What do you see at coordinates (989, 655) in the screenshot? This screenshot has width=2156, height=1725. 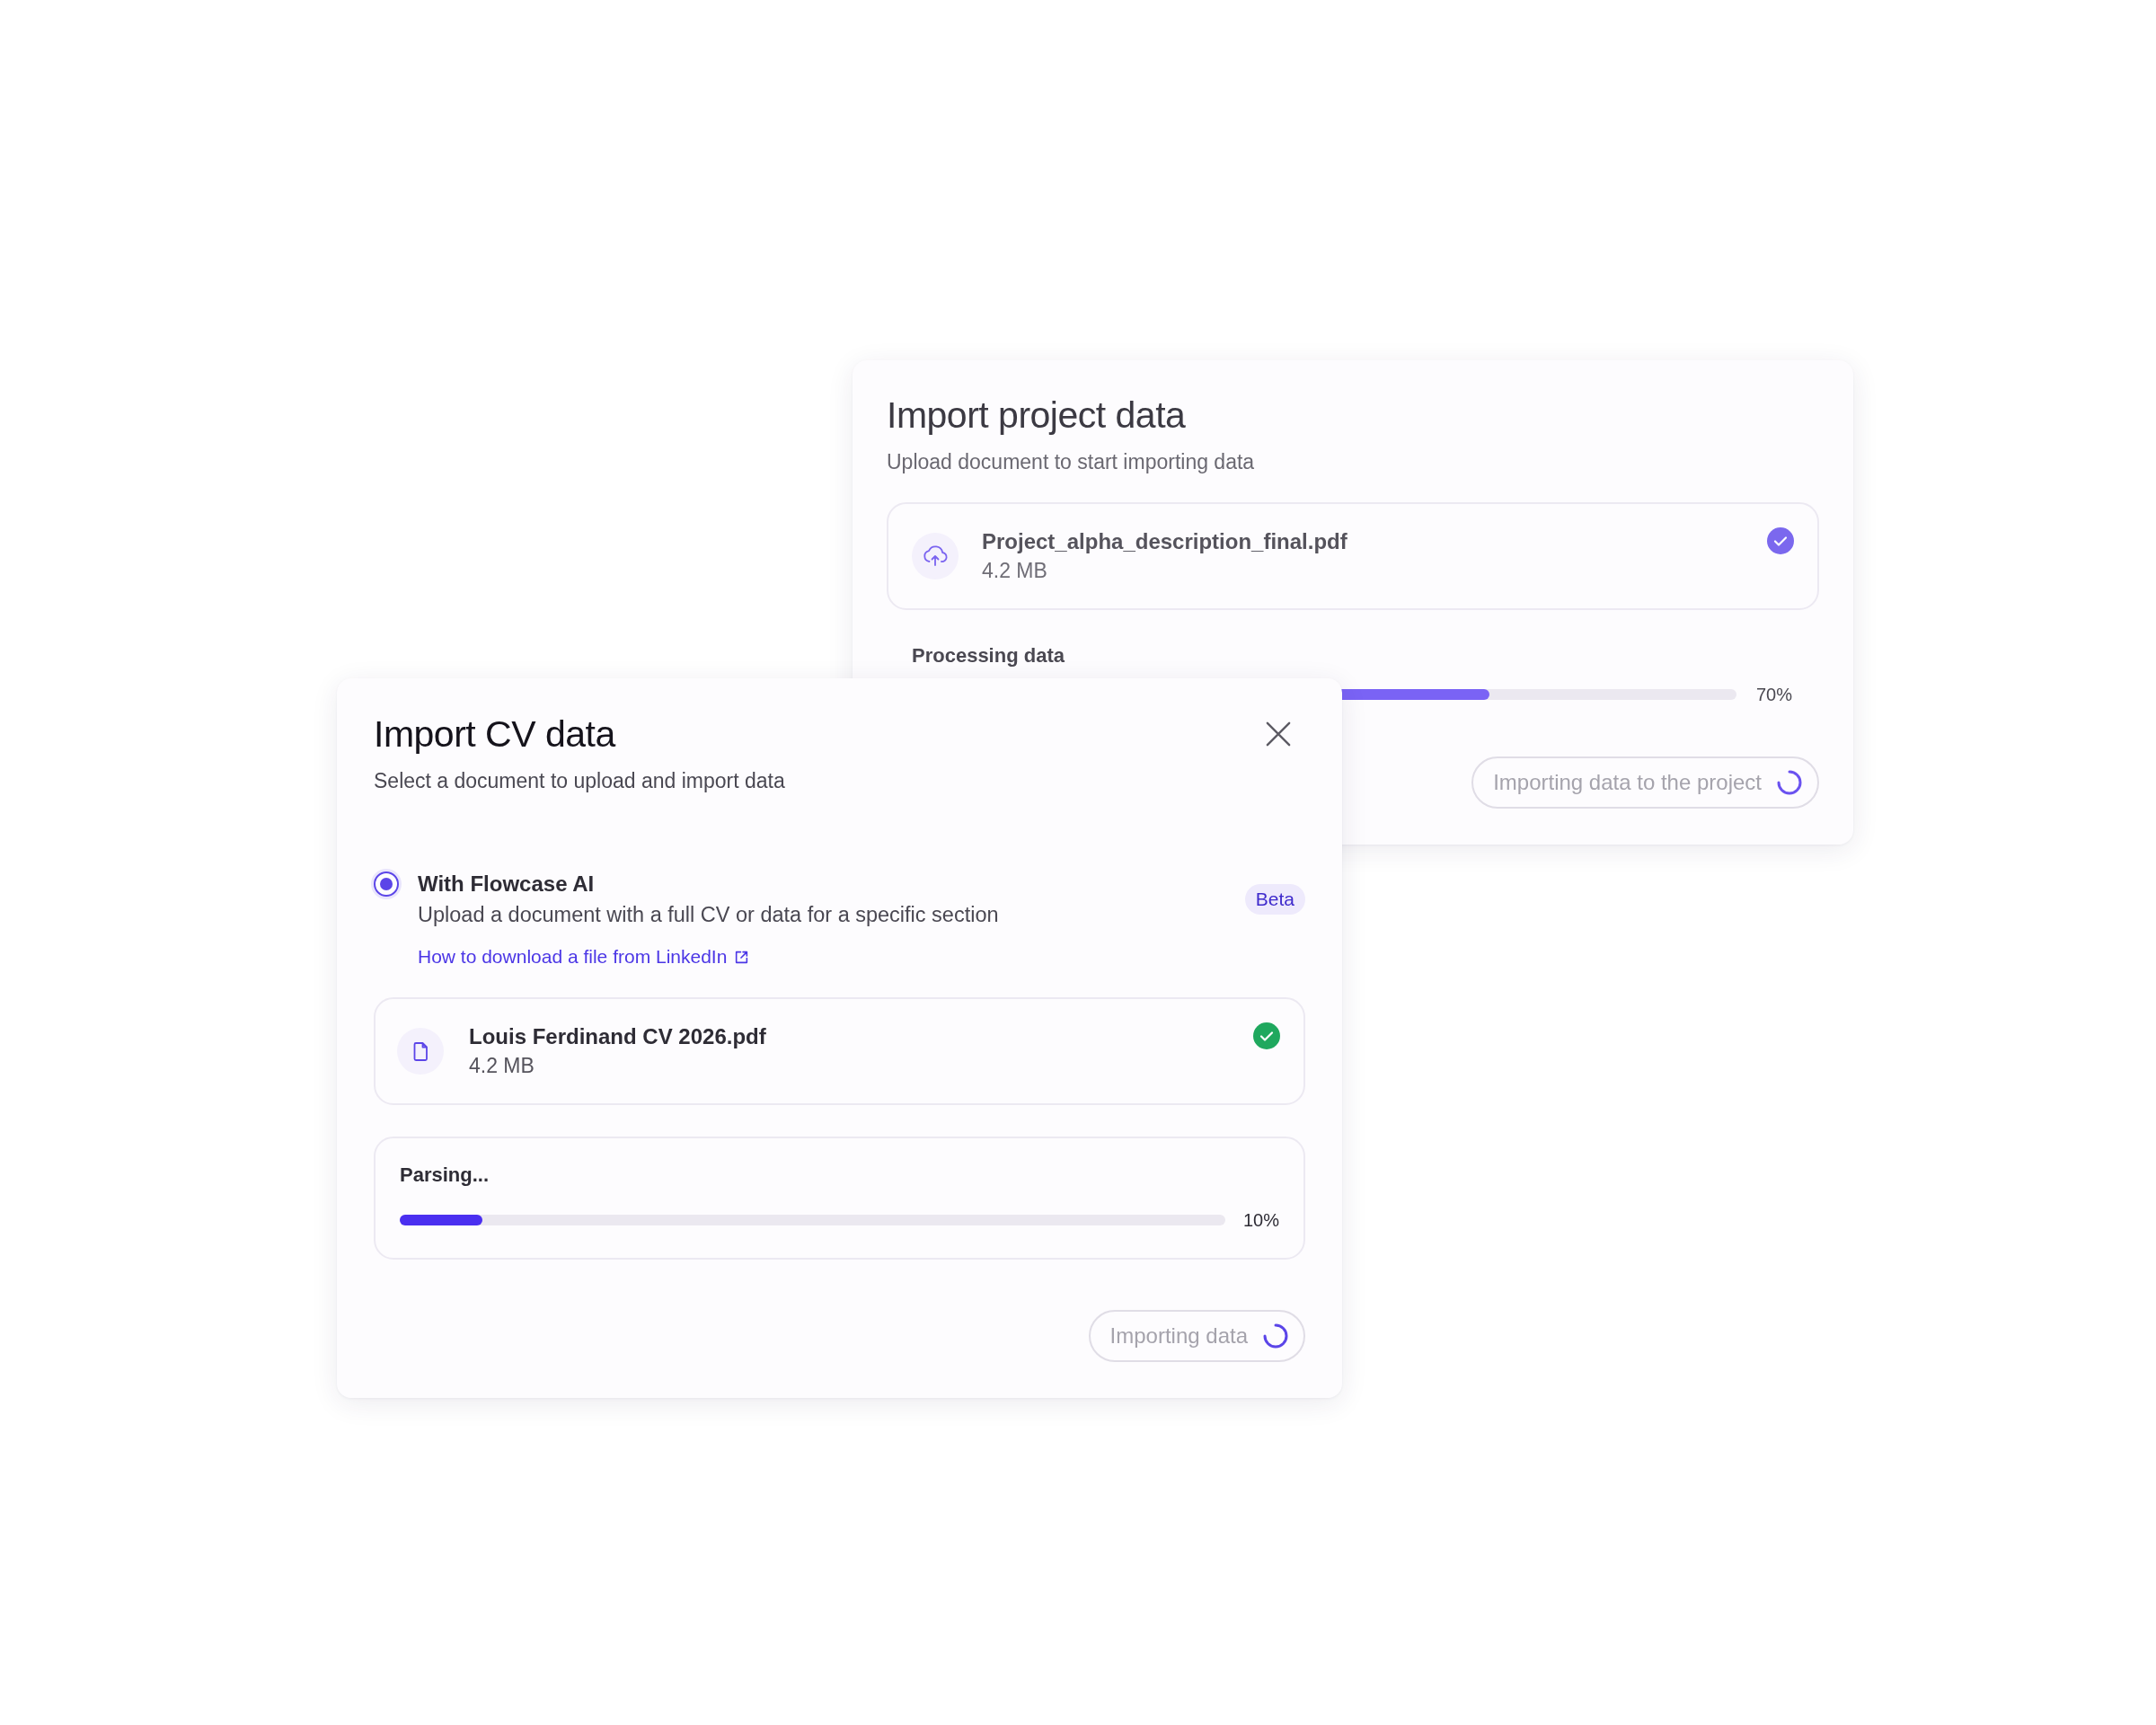 I see `progress-label: Processing data` at bounding box center [989, 655].